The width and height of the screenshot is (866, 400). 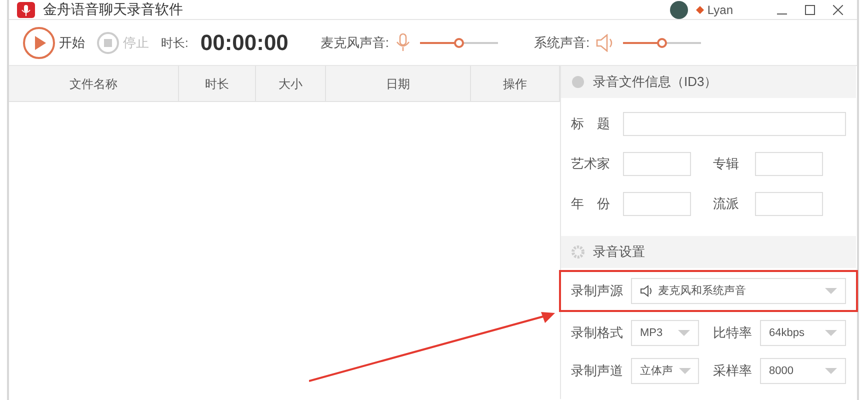 What do you see at coordinates (217, 83) in the screenshot?
I see `column-header: 时长` at bounding box center [217, 83].